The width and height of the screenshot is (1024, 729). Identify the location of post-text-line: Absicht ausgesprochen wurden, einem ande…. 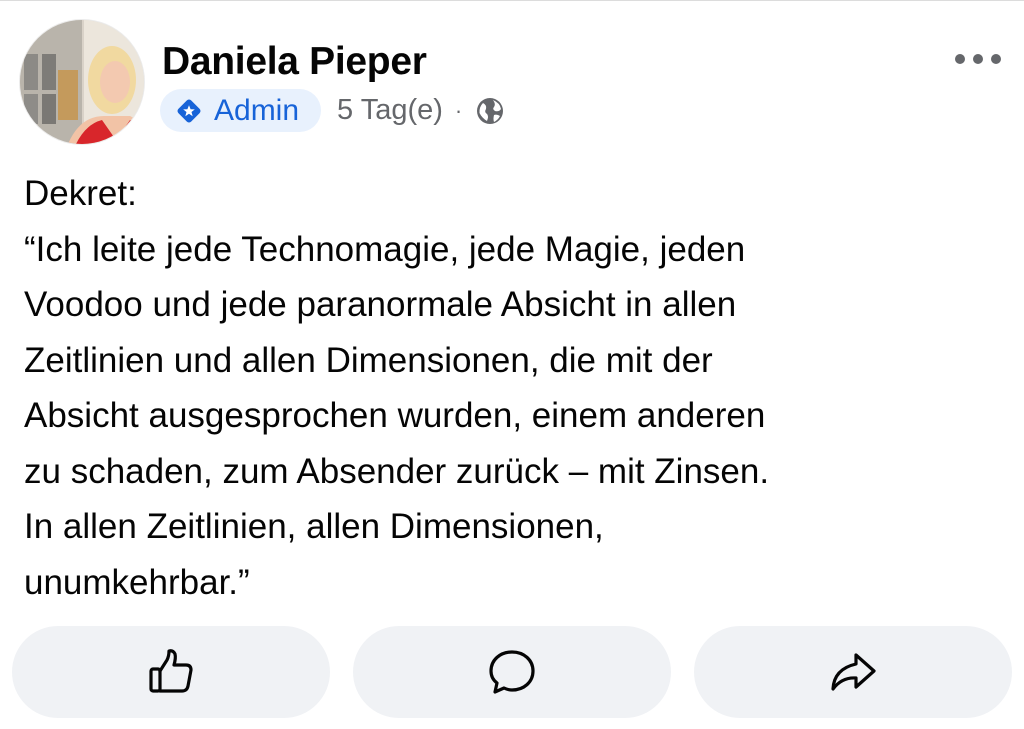
(395, 415).